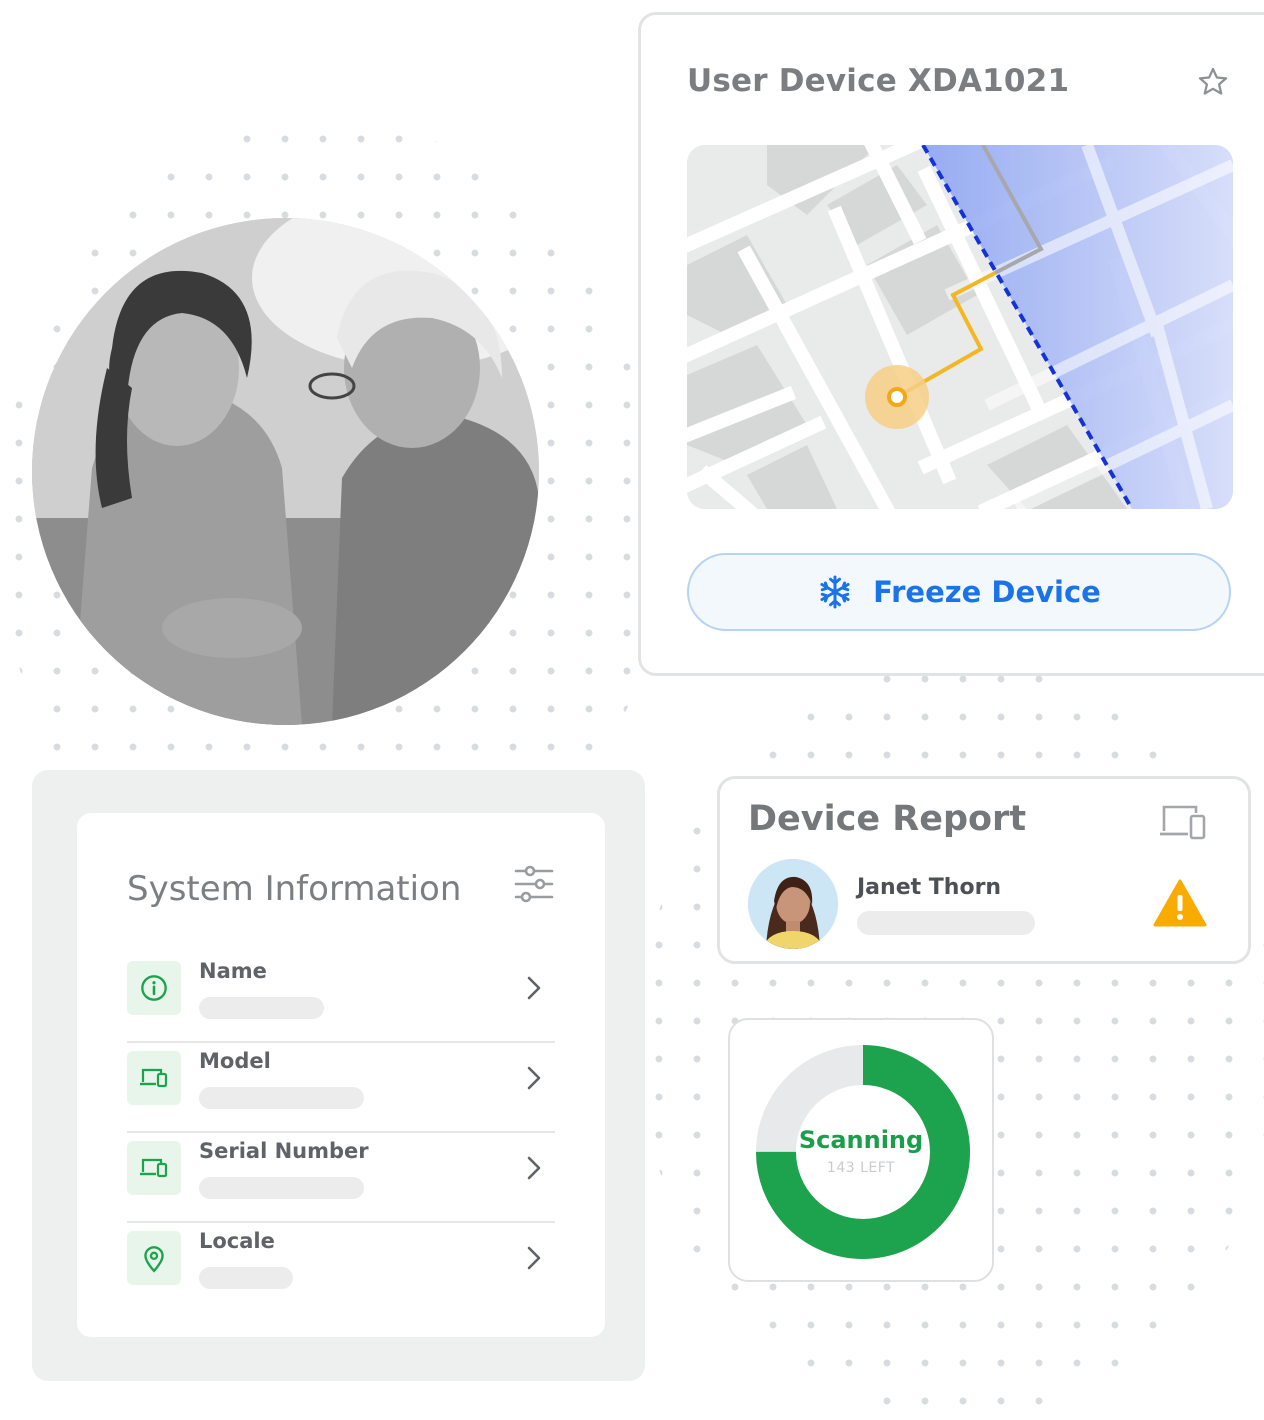 The image size is (1264, 1420). Describe the element at coordinates (887, 819) in the screenshot. I see `device-report-title: Device Report` at that location.